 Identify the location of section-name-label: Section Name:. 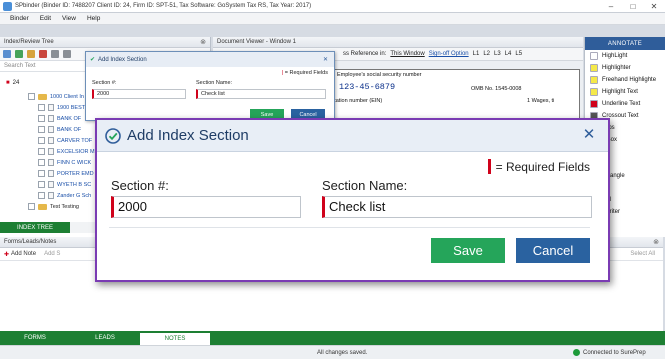
(214, 83).